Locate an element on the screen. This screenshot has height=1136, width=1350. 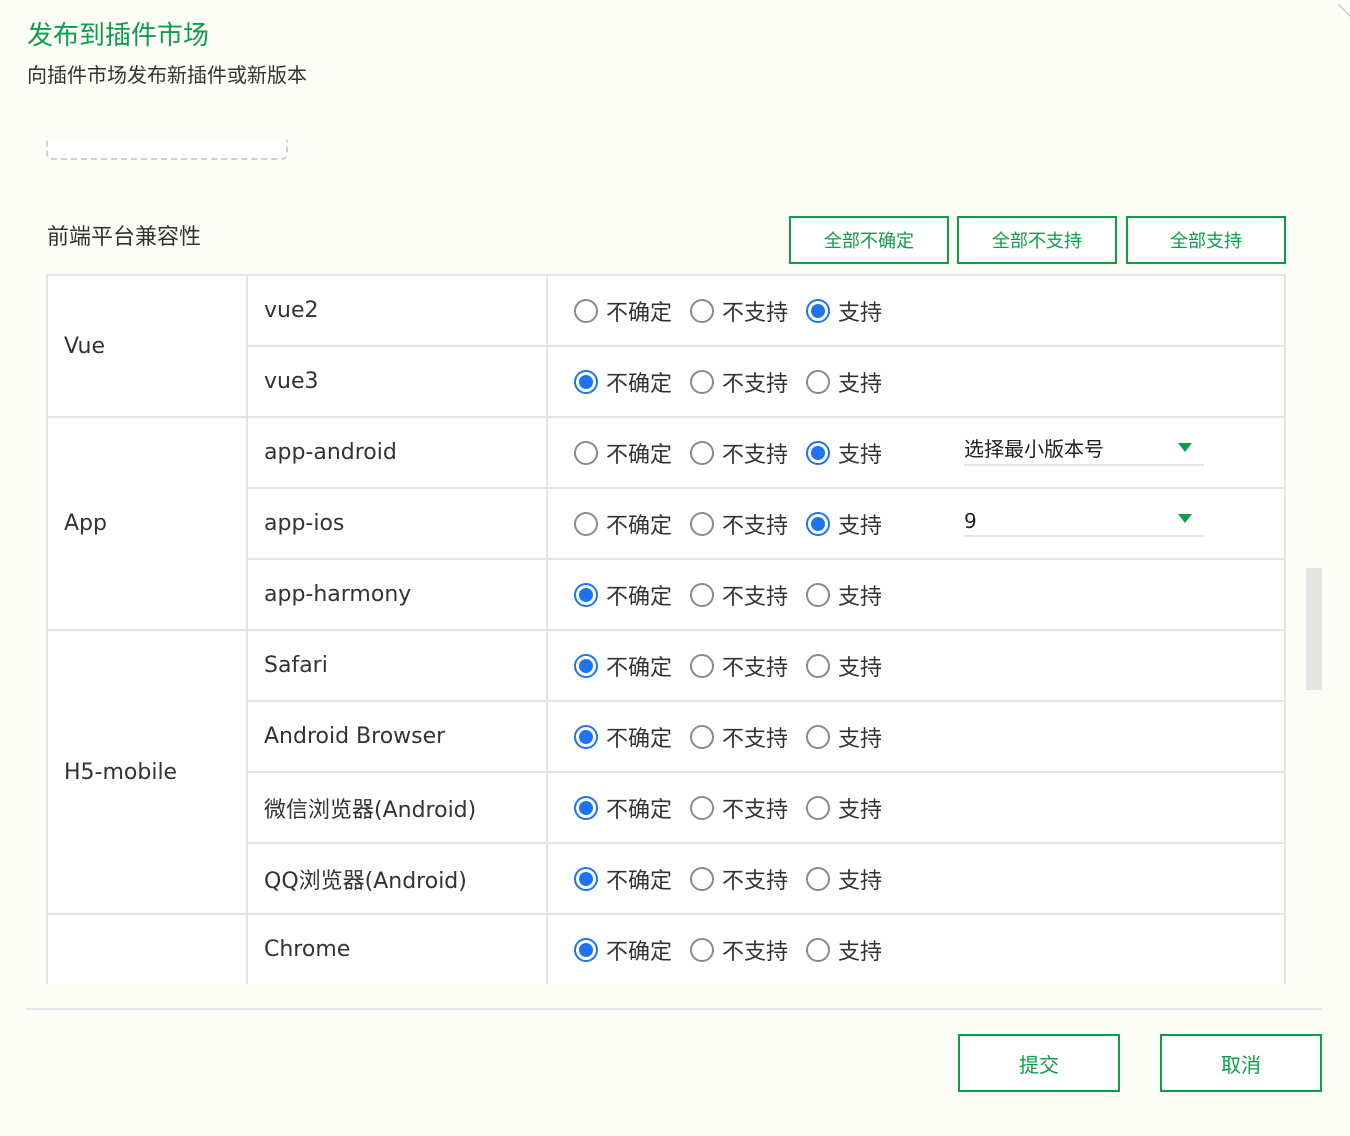
dialog-title: 发布到插件市场 is located at coordinates (118, 36).